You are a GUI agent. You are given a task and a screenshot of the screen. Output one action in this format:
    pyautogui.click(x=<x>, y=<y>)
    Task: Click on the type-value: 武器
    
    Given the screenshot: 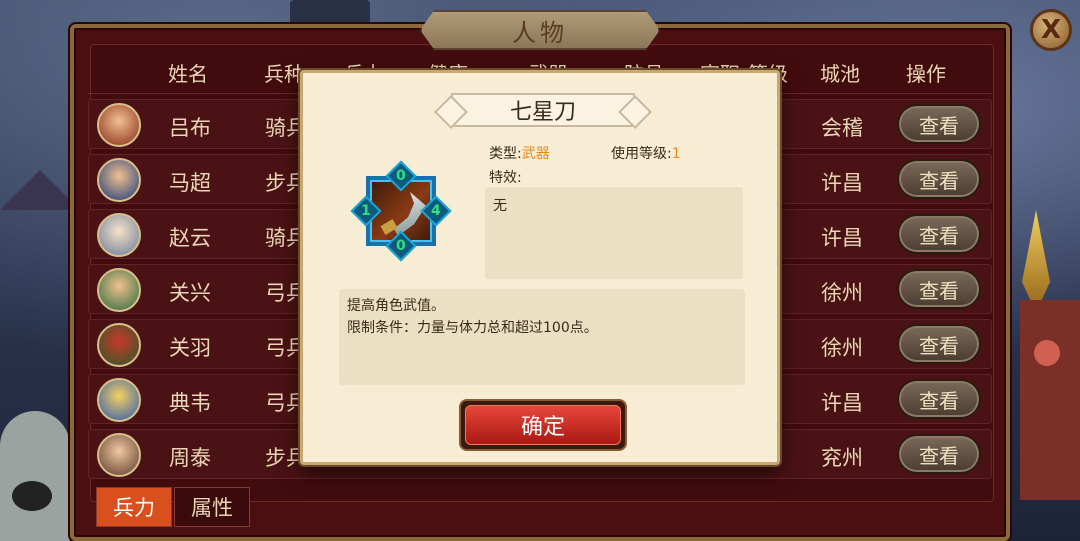 What is the action you would take?
    pyautogui.click(x=535, y=154)
    